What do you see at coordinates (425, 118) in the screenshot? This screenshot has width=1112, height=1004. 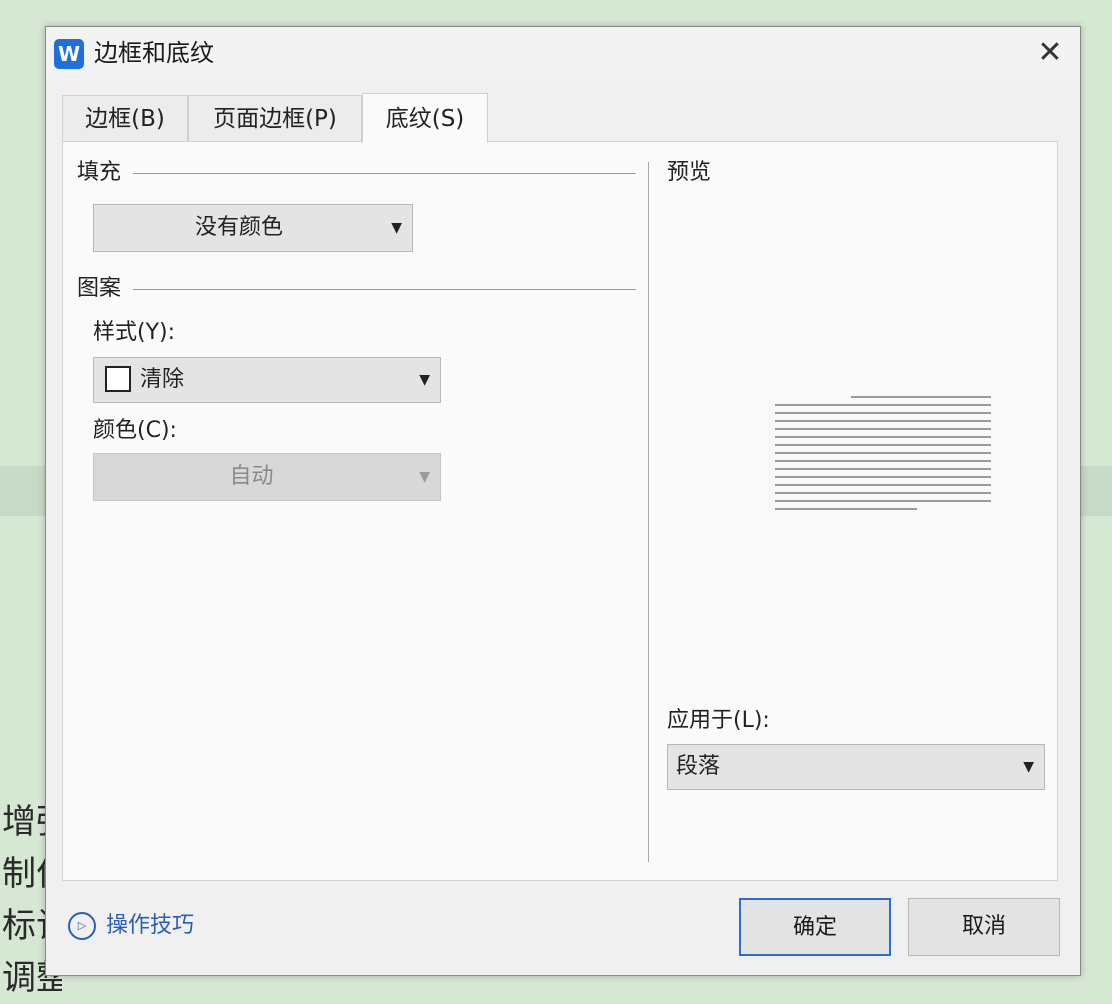 I see `tab-shading: 底纹(S)` at bounding box center [425, 118].